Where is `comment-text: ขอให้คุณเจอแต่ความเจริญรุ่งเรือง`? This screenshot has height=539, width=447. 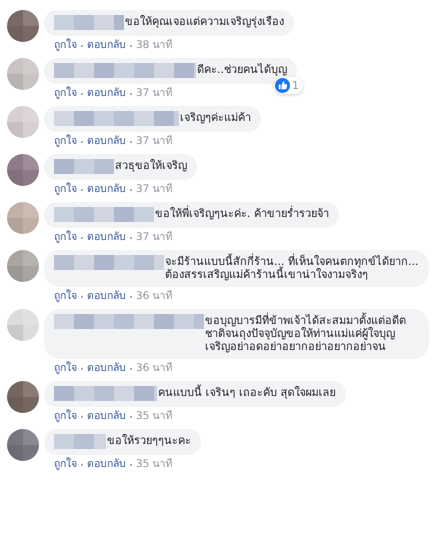
comment-text: ขอให้คุณเจอแต่ความเจริญรุ่งเรือง is located at coordinates (204, 21).